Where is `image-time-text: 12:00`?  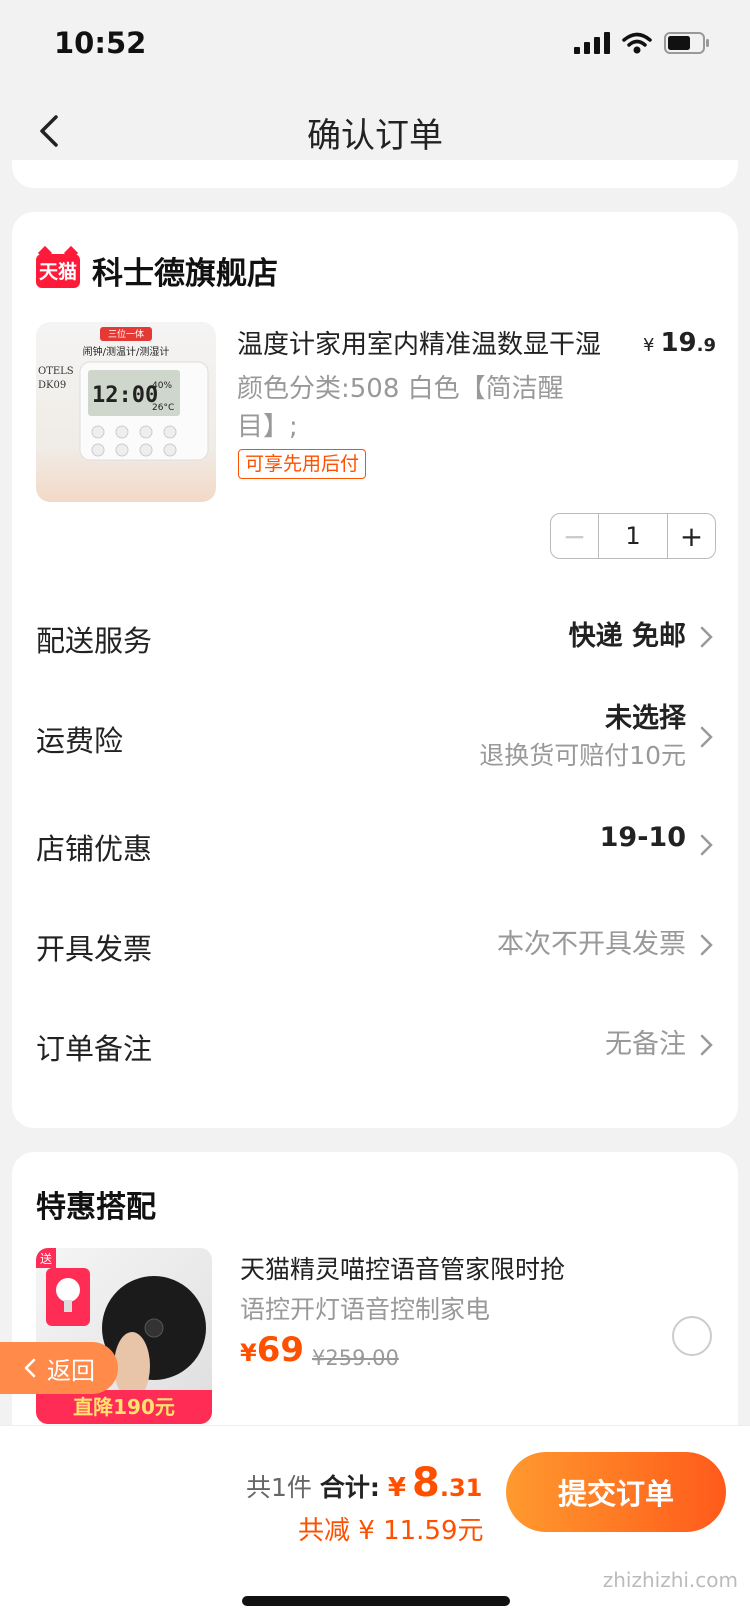 image-time-text: 12:00 is located at coordinates (125, 395).